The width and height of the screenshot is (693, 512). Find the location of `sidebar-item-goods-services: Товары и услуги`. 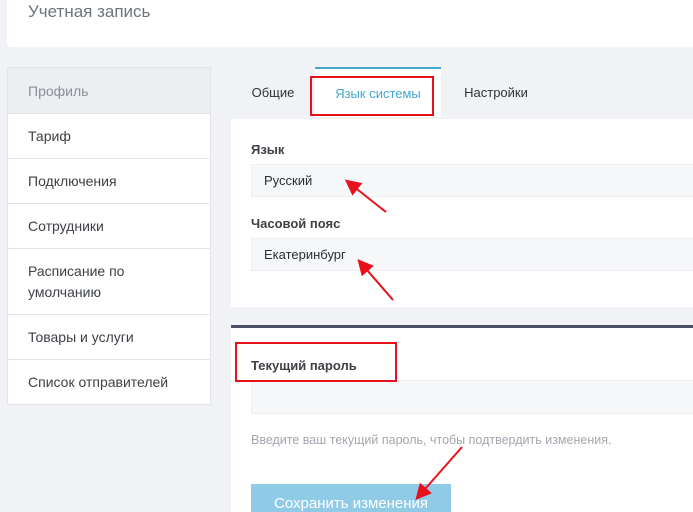

sidebar-item-goods-services: Товары и услуги is located at coordinates (109, 336).